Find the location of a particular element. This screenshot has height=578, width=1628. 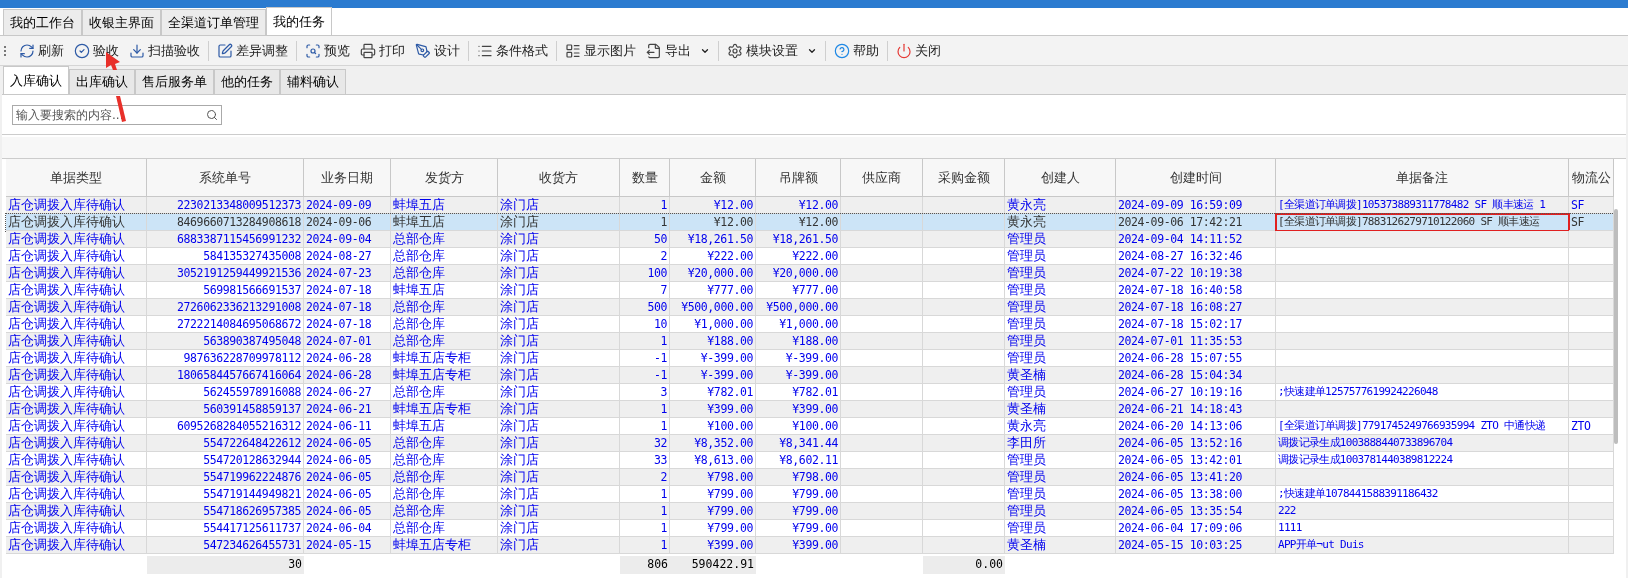

toolbar-button: 帮助 is located at coordinates (856, 50).